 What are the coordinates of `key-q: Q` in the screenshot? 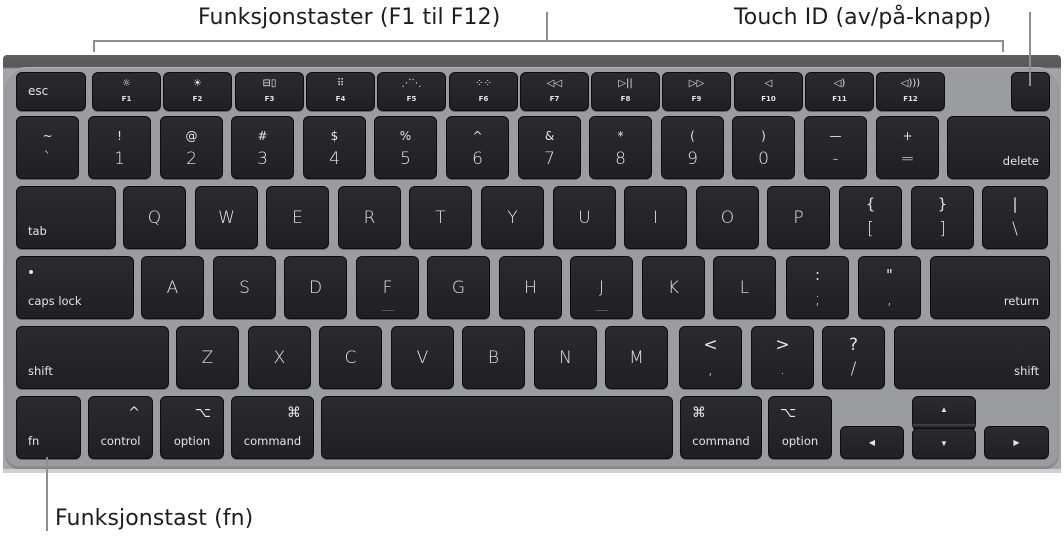 It's located at (154, 217).